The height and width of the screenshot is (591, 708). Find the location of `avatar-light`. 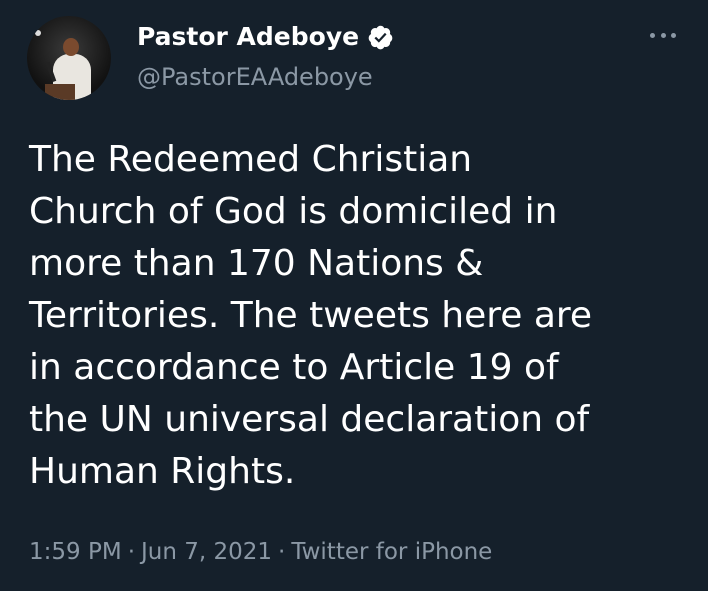

avatar-light is located at coordinates (38, 33).